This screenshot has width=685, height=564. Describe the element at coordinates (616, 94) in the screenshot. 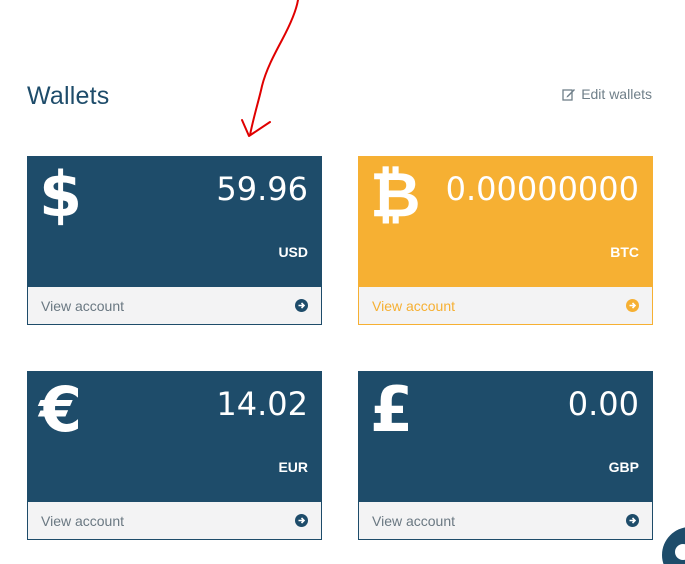

I see `edit-wallets-label: Edit wallets` at that location.